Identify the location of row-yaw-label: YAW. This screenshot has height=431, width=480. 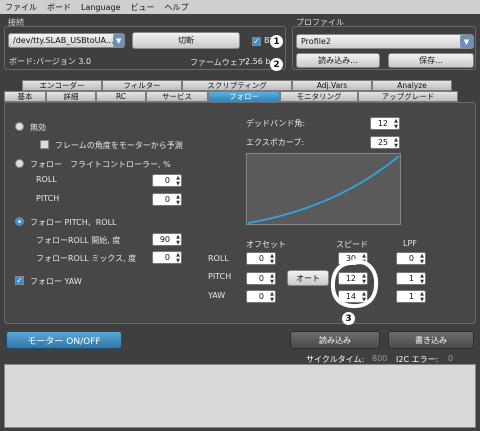
(217, 295).